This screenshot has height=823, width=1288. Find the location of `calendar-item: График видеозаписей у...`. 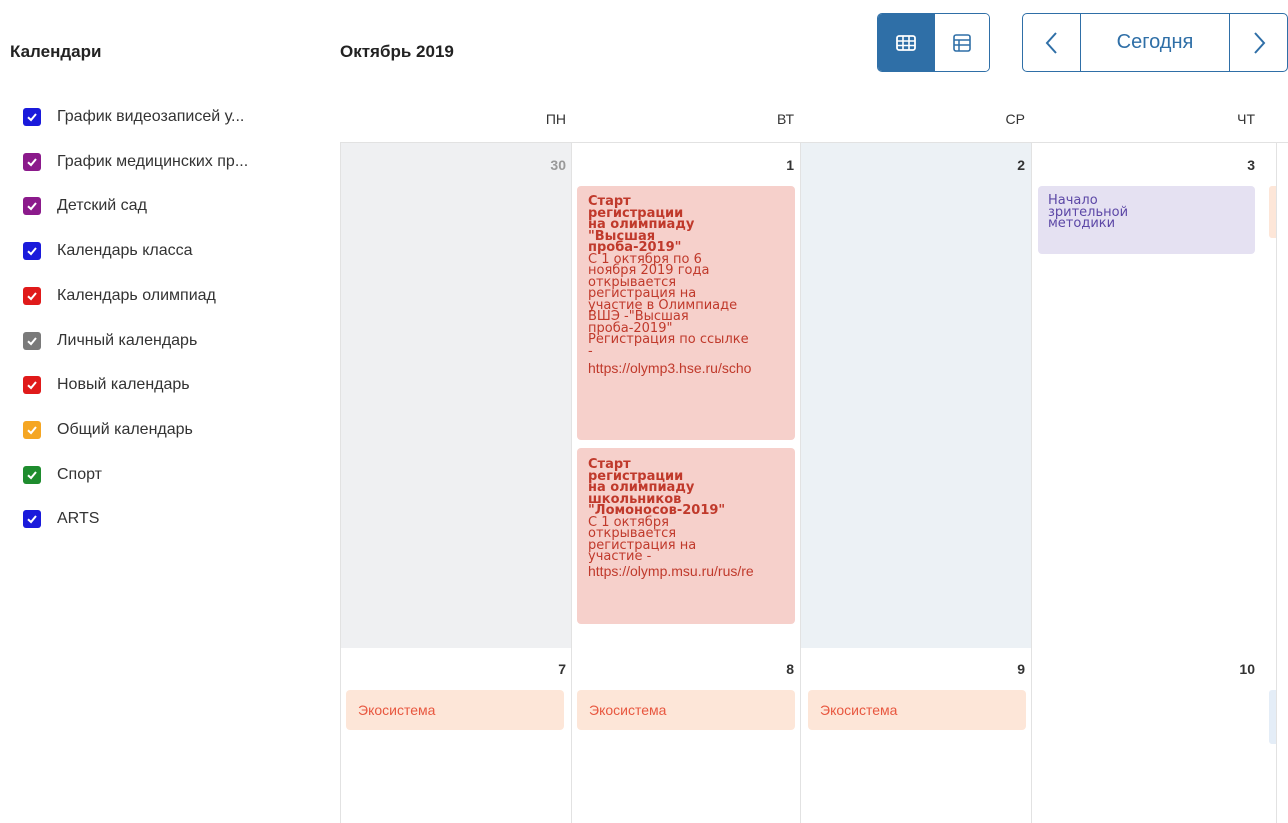

calendar-item: График видеозаписей у... is located at coordinates (133, 117).